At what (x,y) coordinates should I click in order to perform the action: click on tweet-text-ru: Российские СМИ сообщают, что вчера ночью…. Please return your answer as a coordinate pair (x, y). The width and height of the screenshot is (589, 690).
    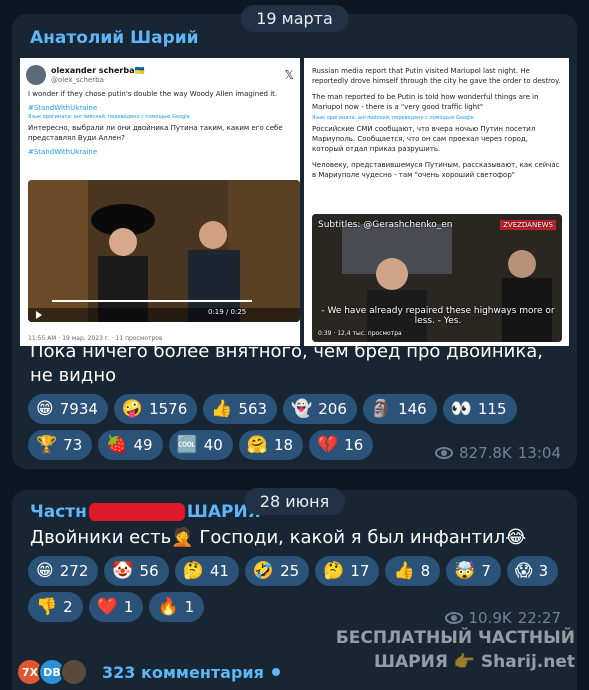
    Looking at the image, I should click on (424, 139).